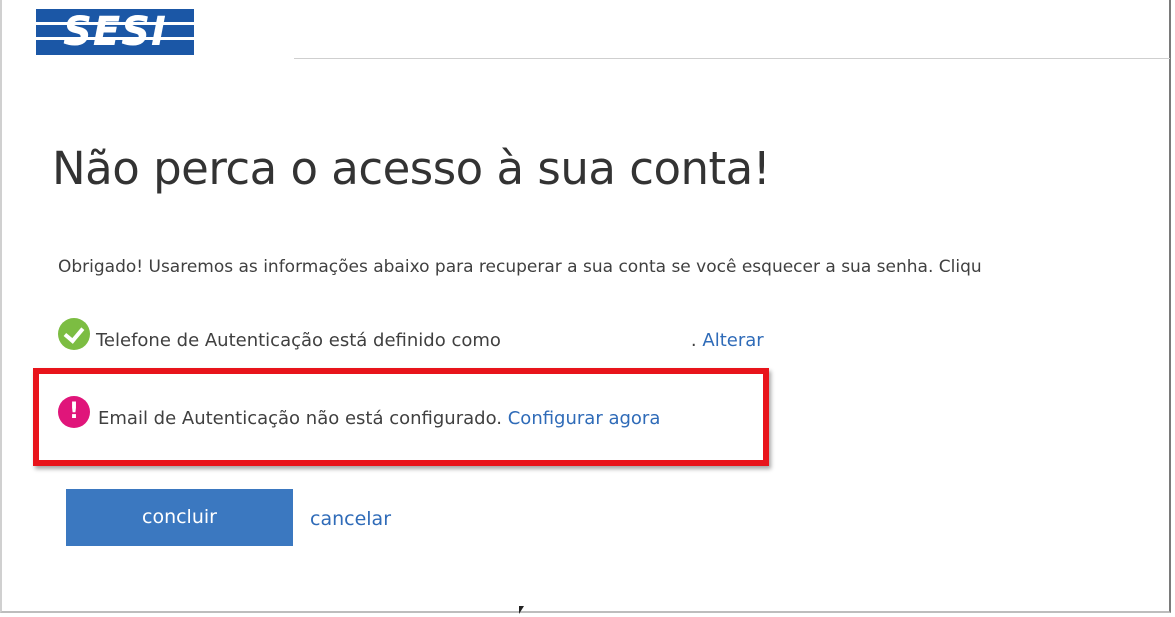 This screenshot has width=1175, height=617. What do you see at coordinates (411, 168) in the screenshot?
I see `page-title: Não perca o acesso à sua conta!` at bounding box center [411, 168].